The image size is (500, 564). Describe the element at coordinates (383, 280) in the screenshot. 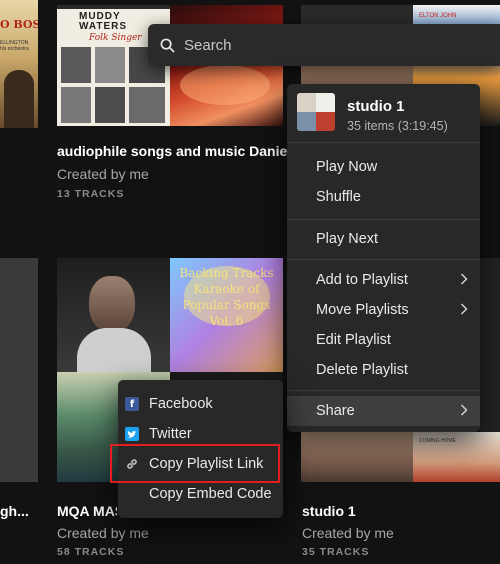

I see `menu-item-add-to-playlist: Add to Playlist` at that location.